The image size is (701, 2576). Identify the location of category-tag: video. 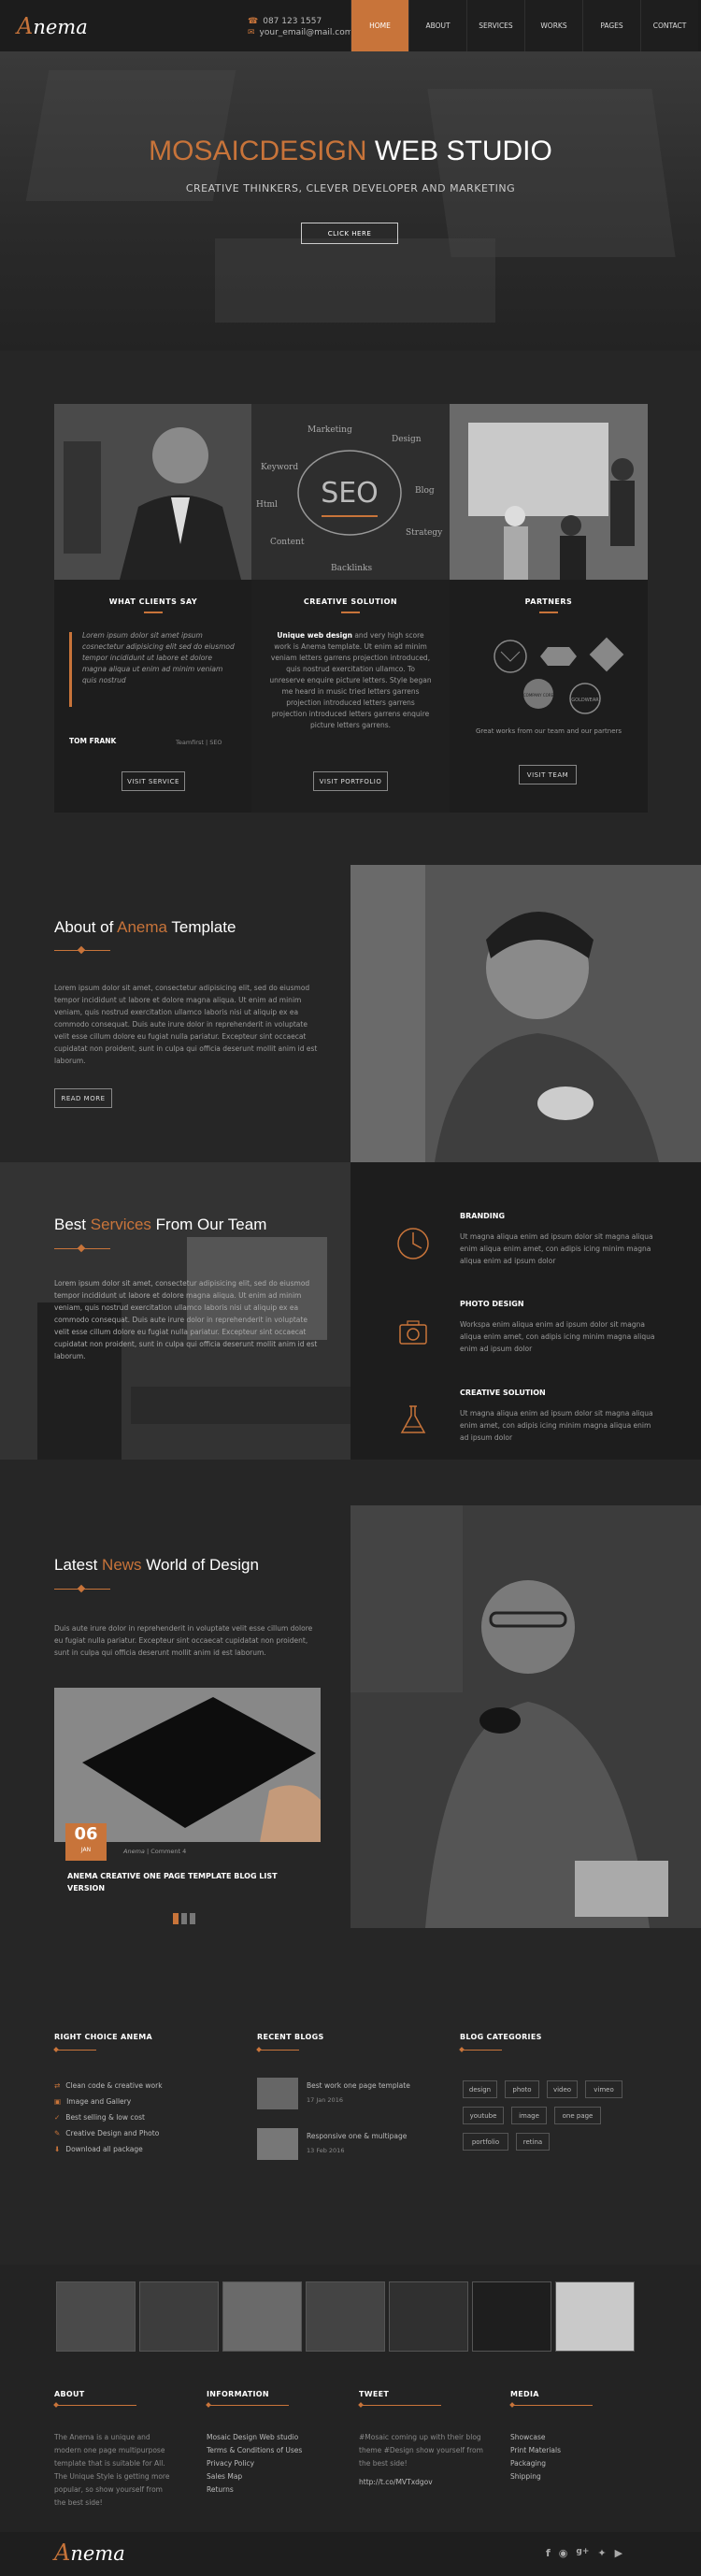
(562, 2089).